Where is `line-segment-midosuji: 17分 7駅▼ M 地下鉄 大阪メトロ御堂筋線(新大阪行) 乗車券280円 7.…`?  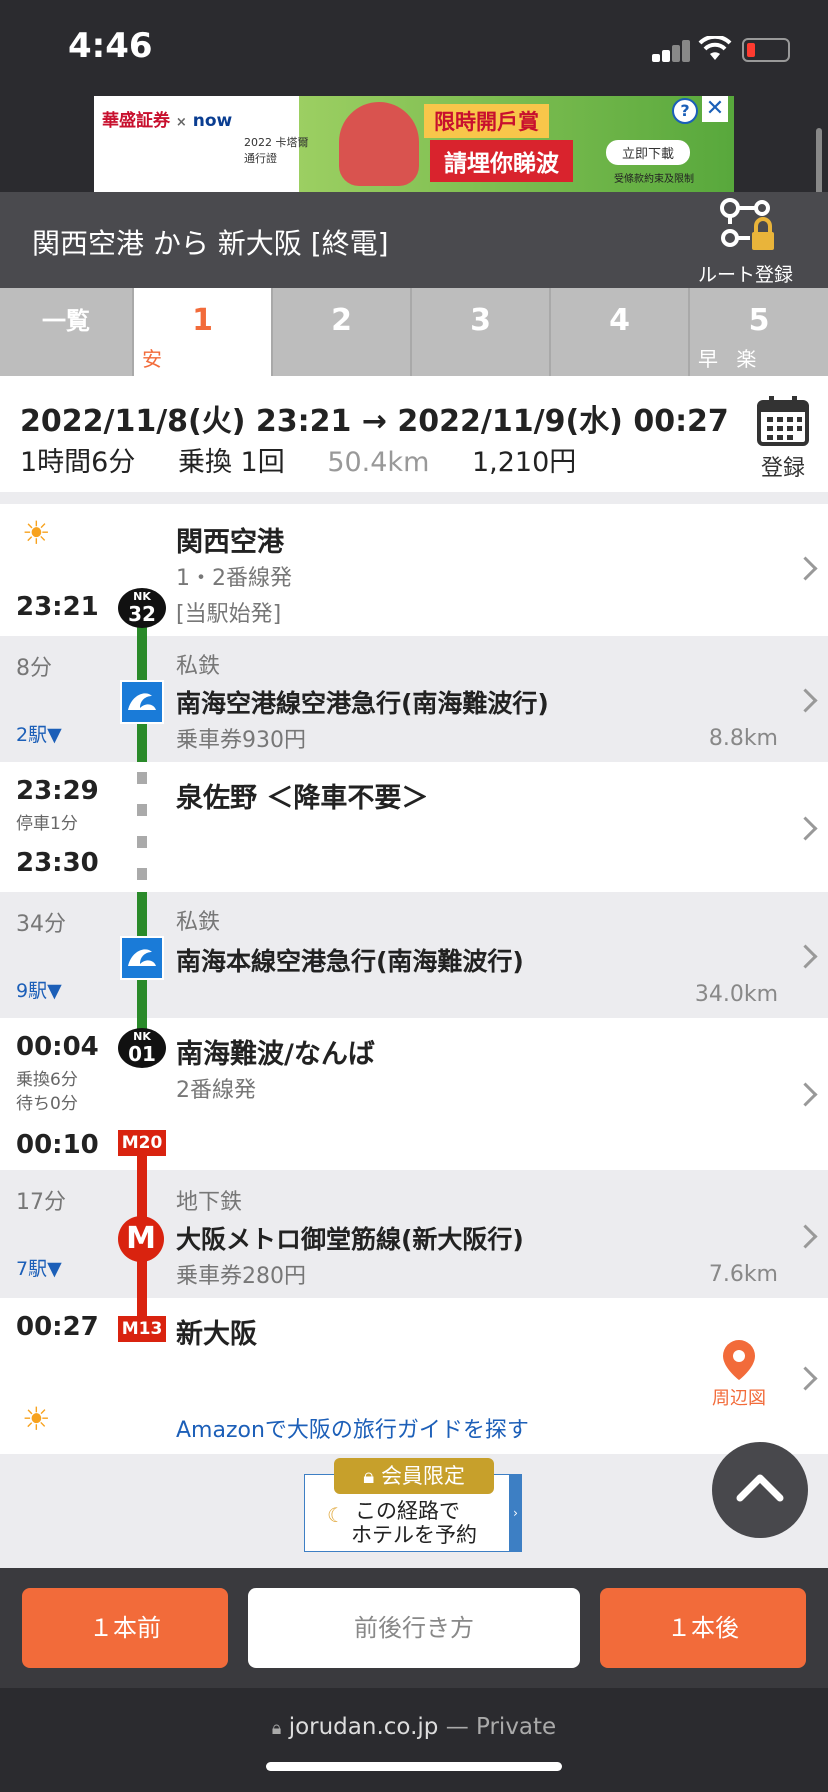 line-segment-midosuji: 17分 7駅▼ M 地下鉄 大阪メトロ御堂筋線(新大阪行) 乗車券280円 7.… is located at coordinates (414, 1234).